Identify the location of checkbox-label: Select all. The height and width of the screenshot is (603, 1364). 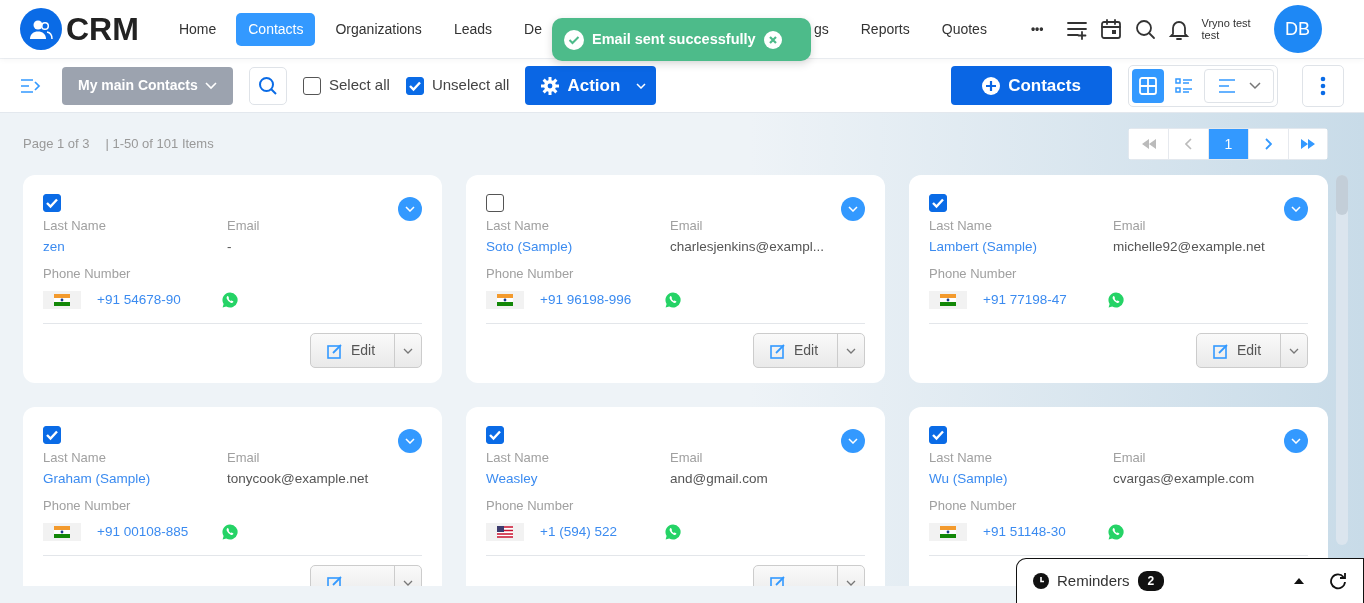
(359, 85).